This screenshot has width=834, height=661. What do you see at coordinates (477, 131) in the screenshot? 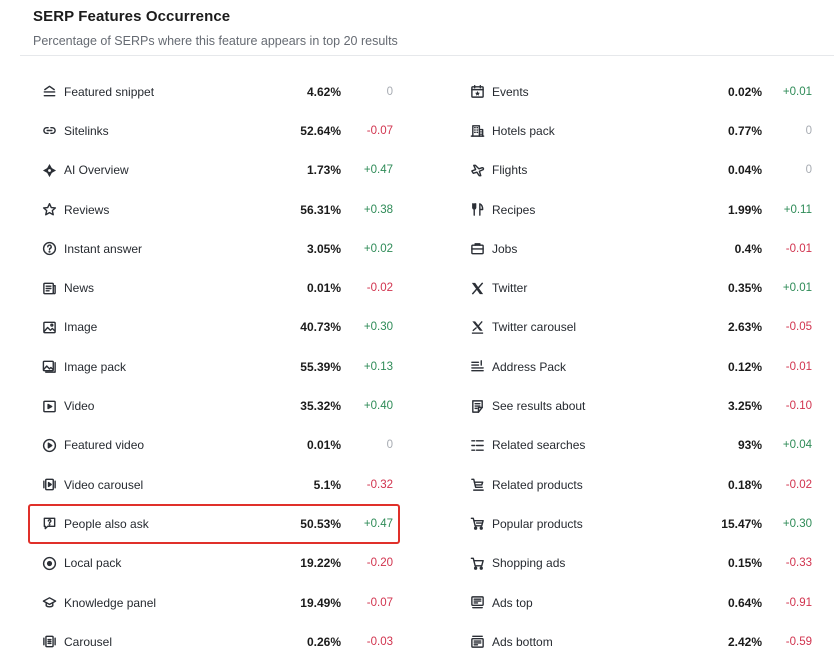
I see `hotel-icon` at bounding box center [477, 131].